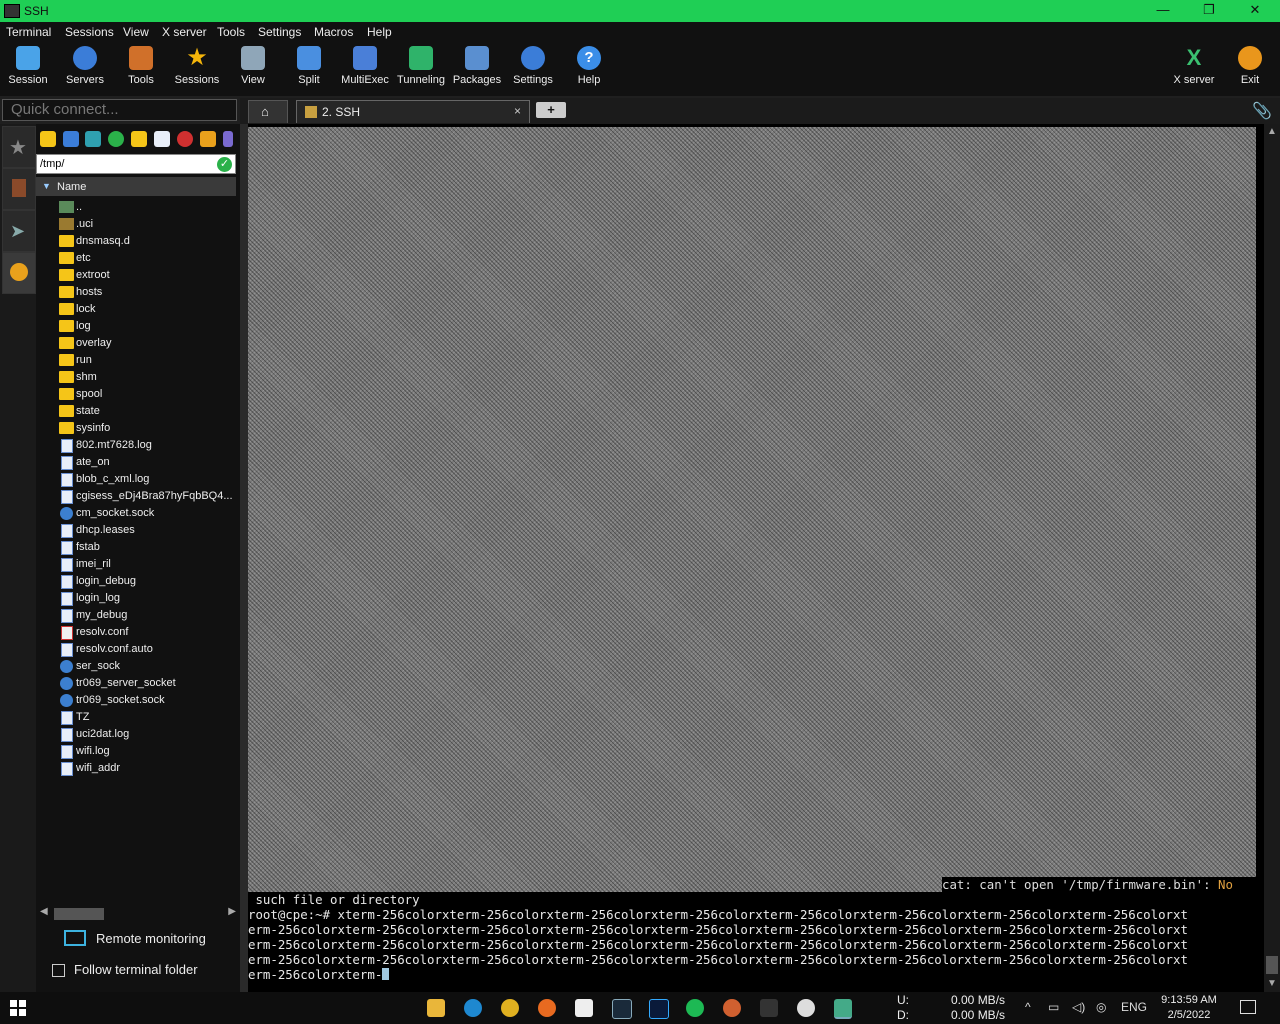 The image size is (1280, 1024). I want to click on clock: 9:13:59 AM 2/5/2022, so click(1189, 1008).